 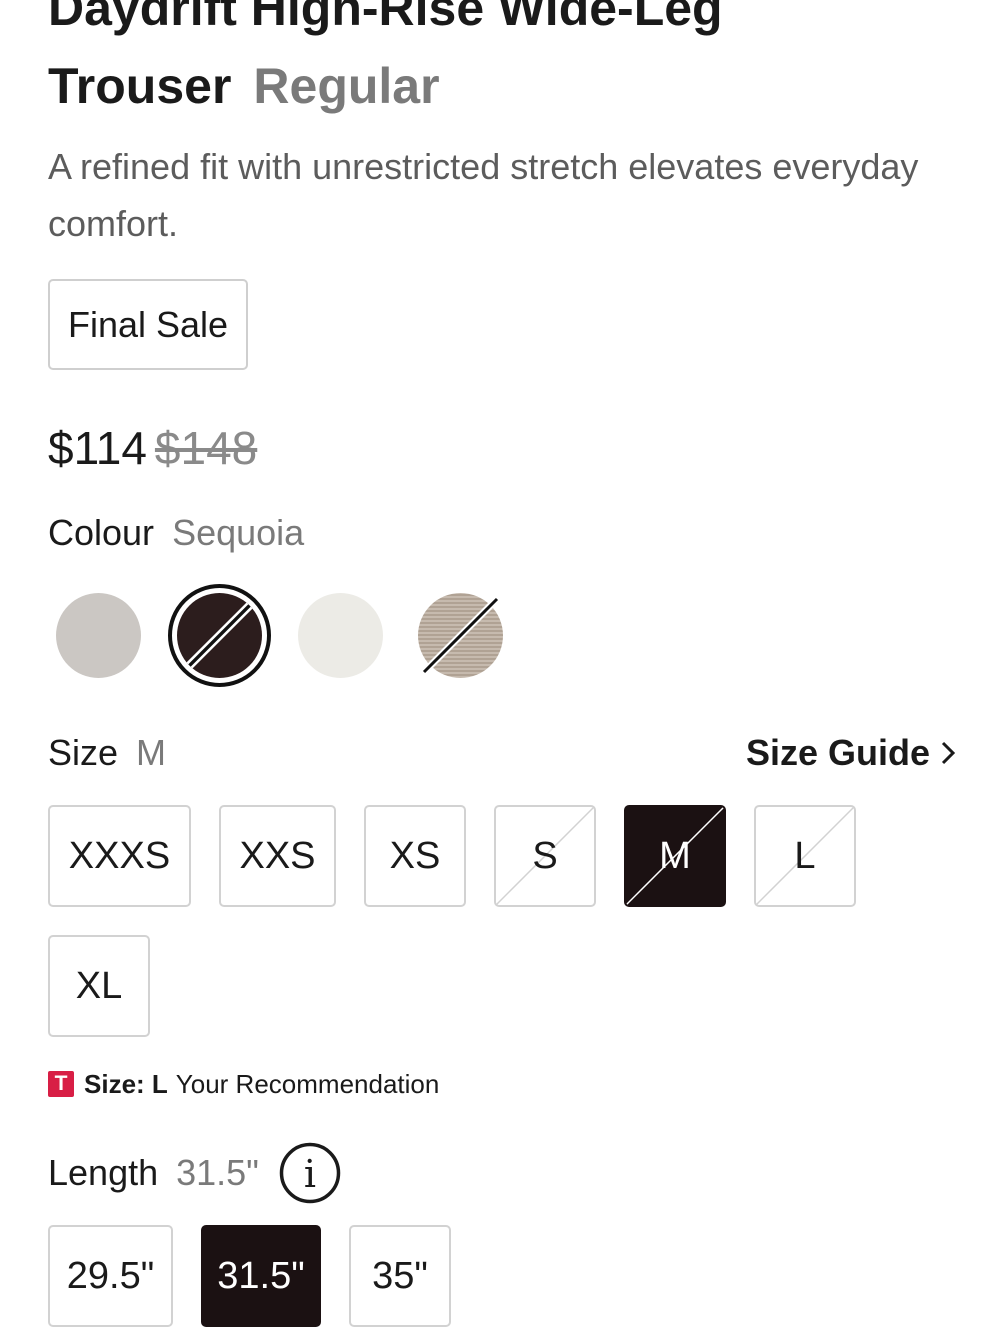 What do you see at coordinates (83, 752) in the screenshot?
I see `size-label: Size` at bounding box center [83, 752].